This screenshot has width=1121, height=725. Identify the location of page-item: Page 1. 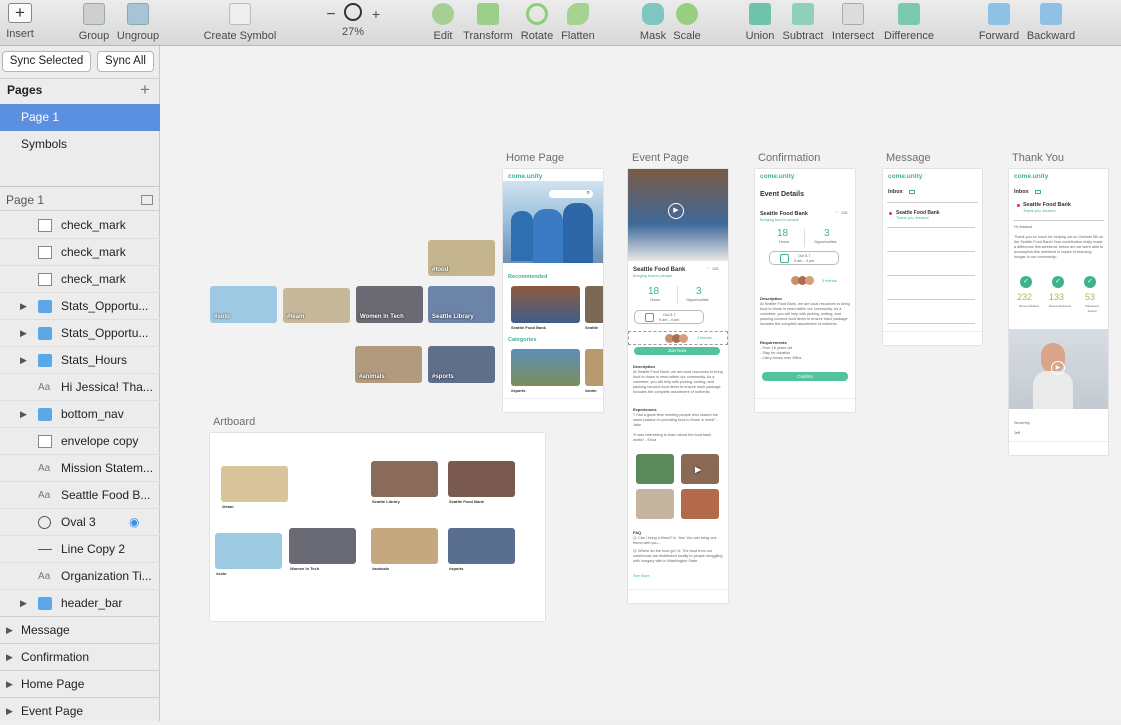
(80, 117).